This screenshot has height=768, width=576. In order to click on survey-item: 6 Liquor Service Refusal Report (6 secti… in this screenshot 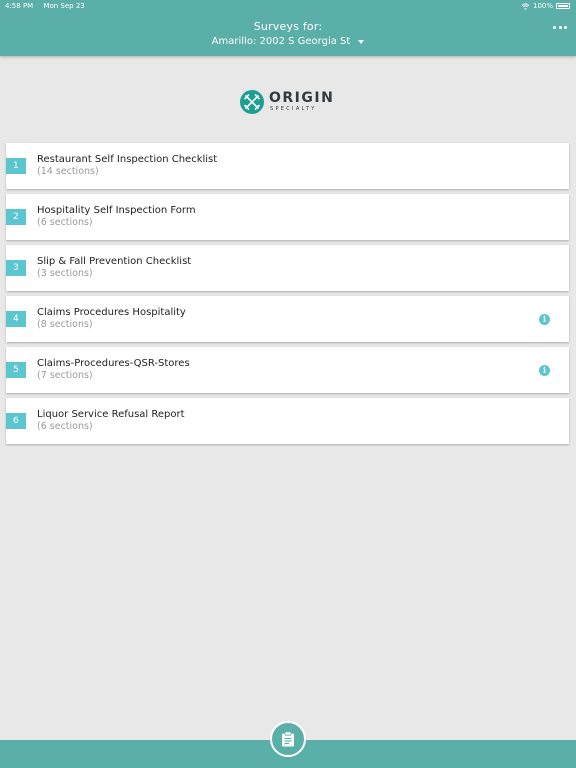, I will do `click(287, 421)`.